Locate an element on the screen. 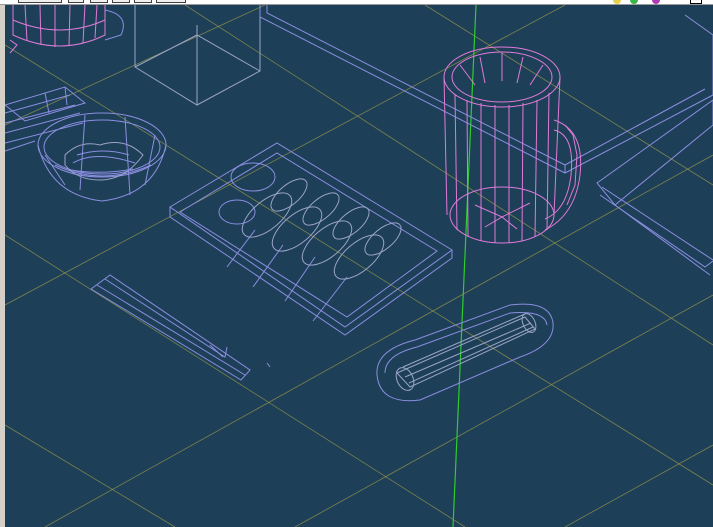 Image resolution: width=713 pixels, height=527 pixels. bowl is located at coordinates (102, 157).